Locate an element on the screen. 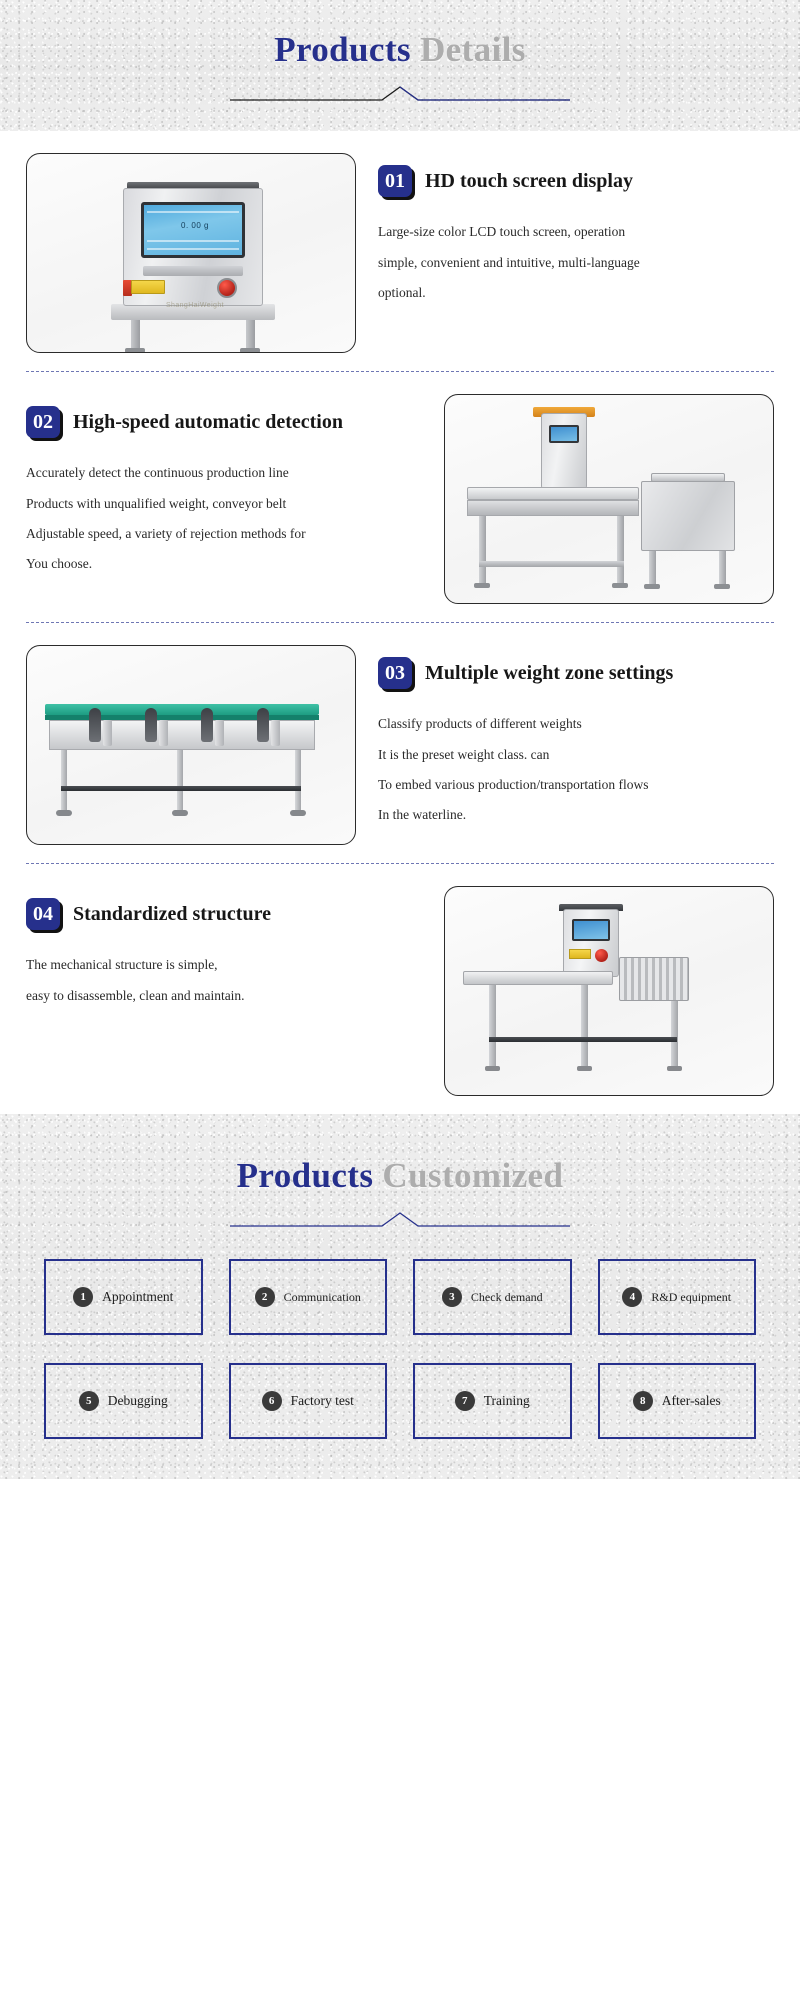 Image resolution: width=800 pixels, height=2000 pixels. feature-title-03: Multiple weight zone settings is located at coordinates (549, 673).